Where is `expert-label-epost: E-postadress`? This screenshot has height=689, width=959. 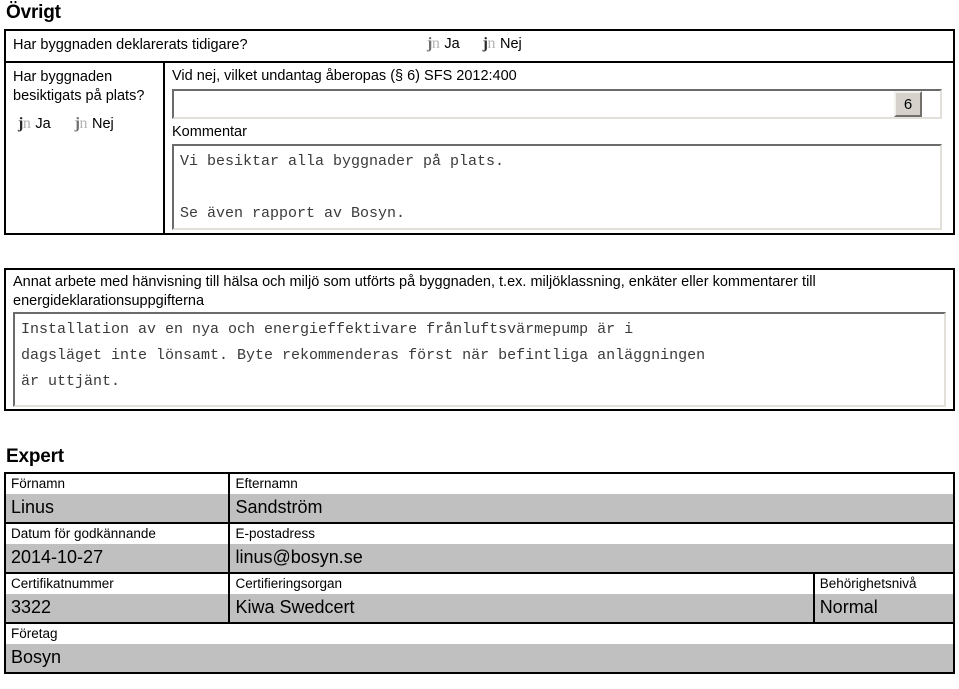
expert-label-epost: E-postadress is located at coordinates (591, 534).